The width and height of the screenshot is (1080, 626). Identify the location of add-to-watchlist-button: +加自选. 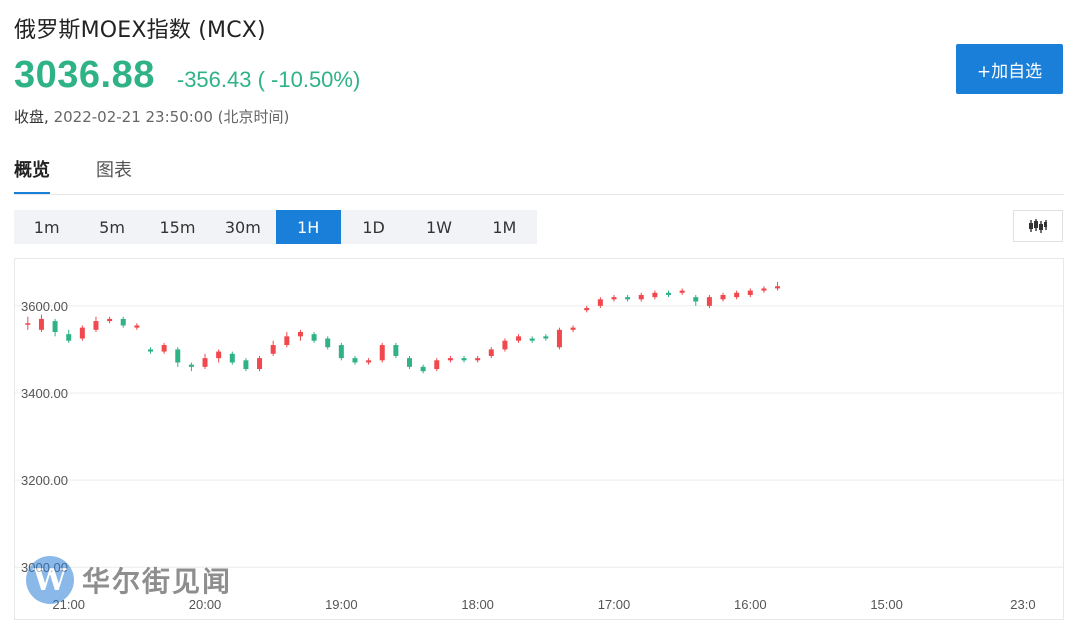
(1009, 69).